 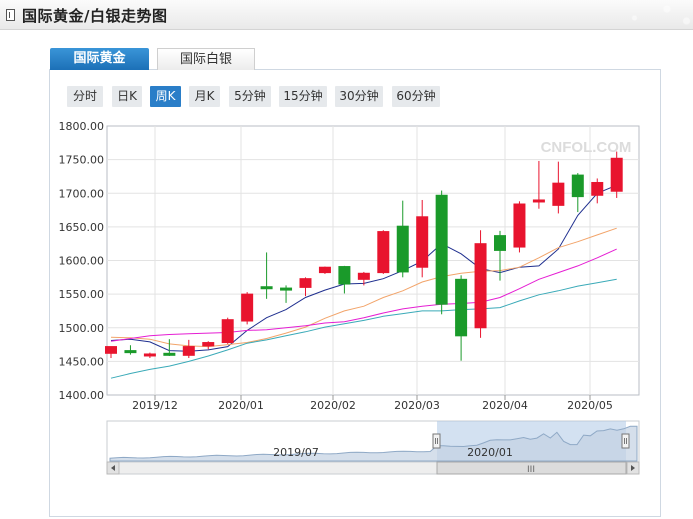 What do you see at coordinates (490, 452) in the screenshot?
I see `navigator-label-2: 2020/01` at bounding box center [490, 452].